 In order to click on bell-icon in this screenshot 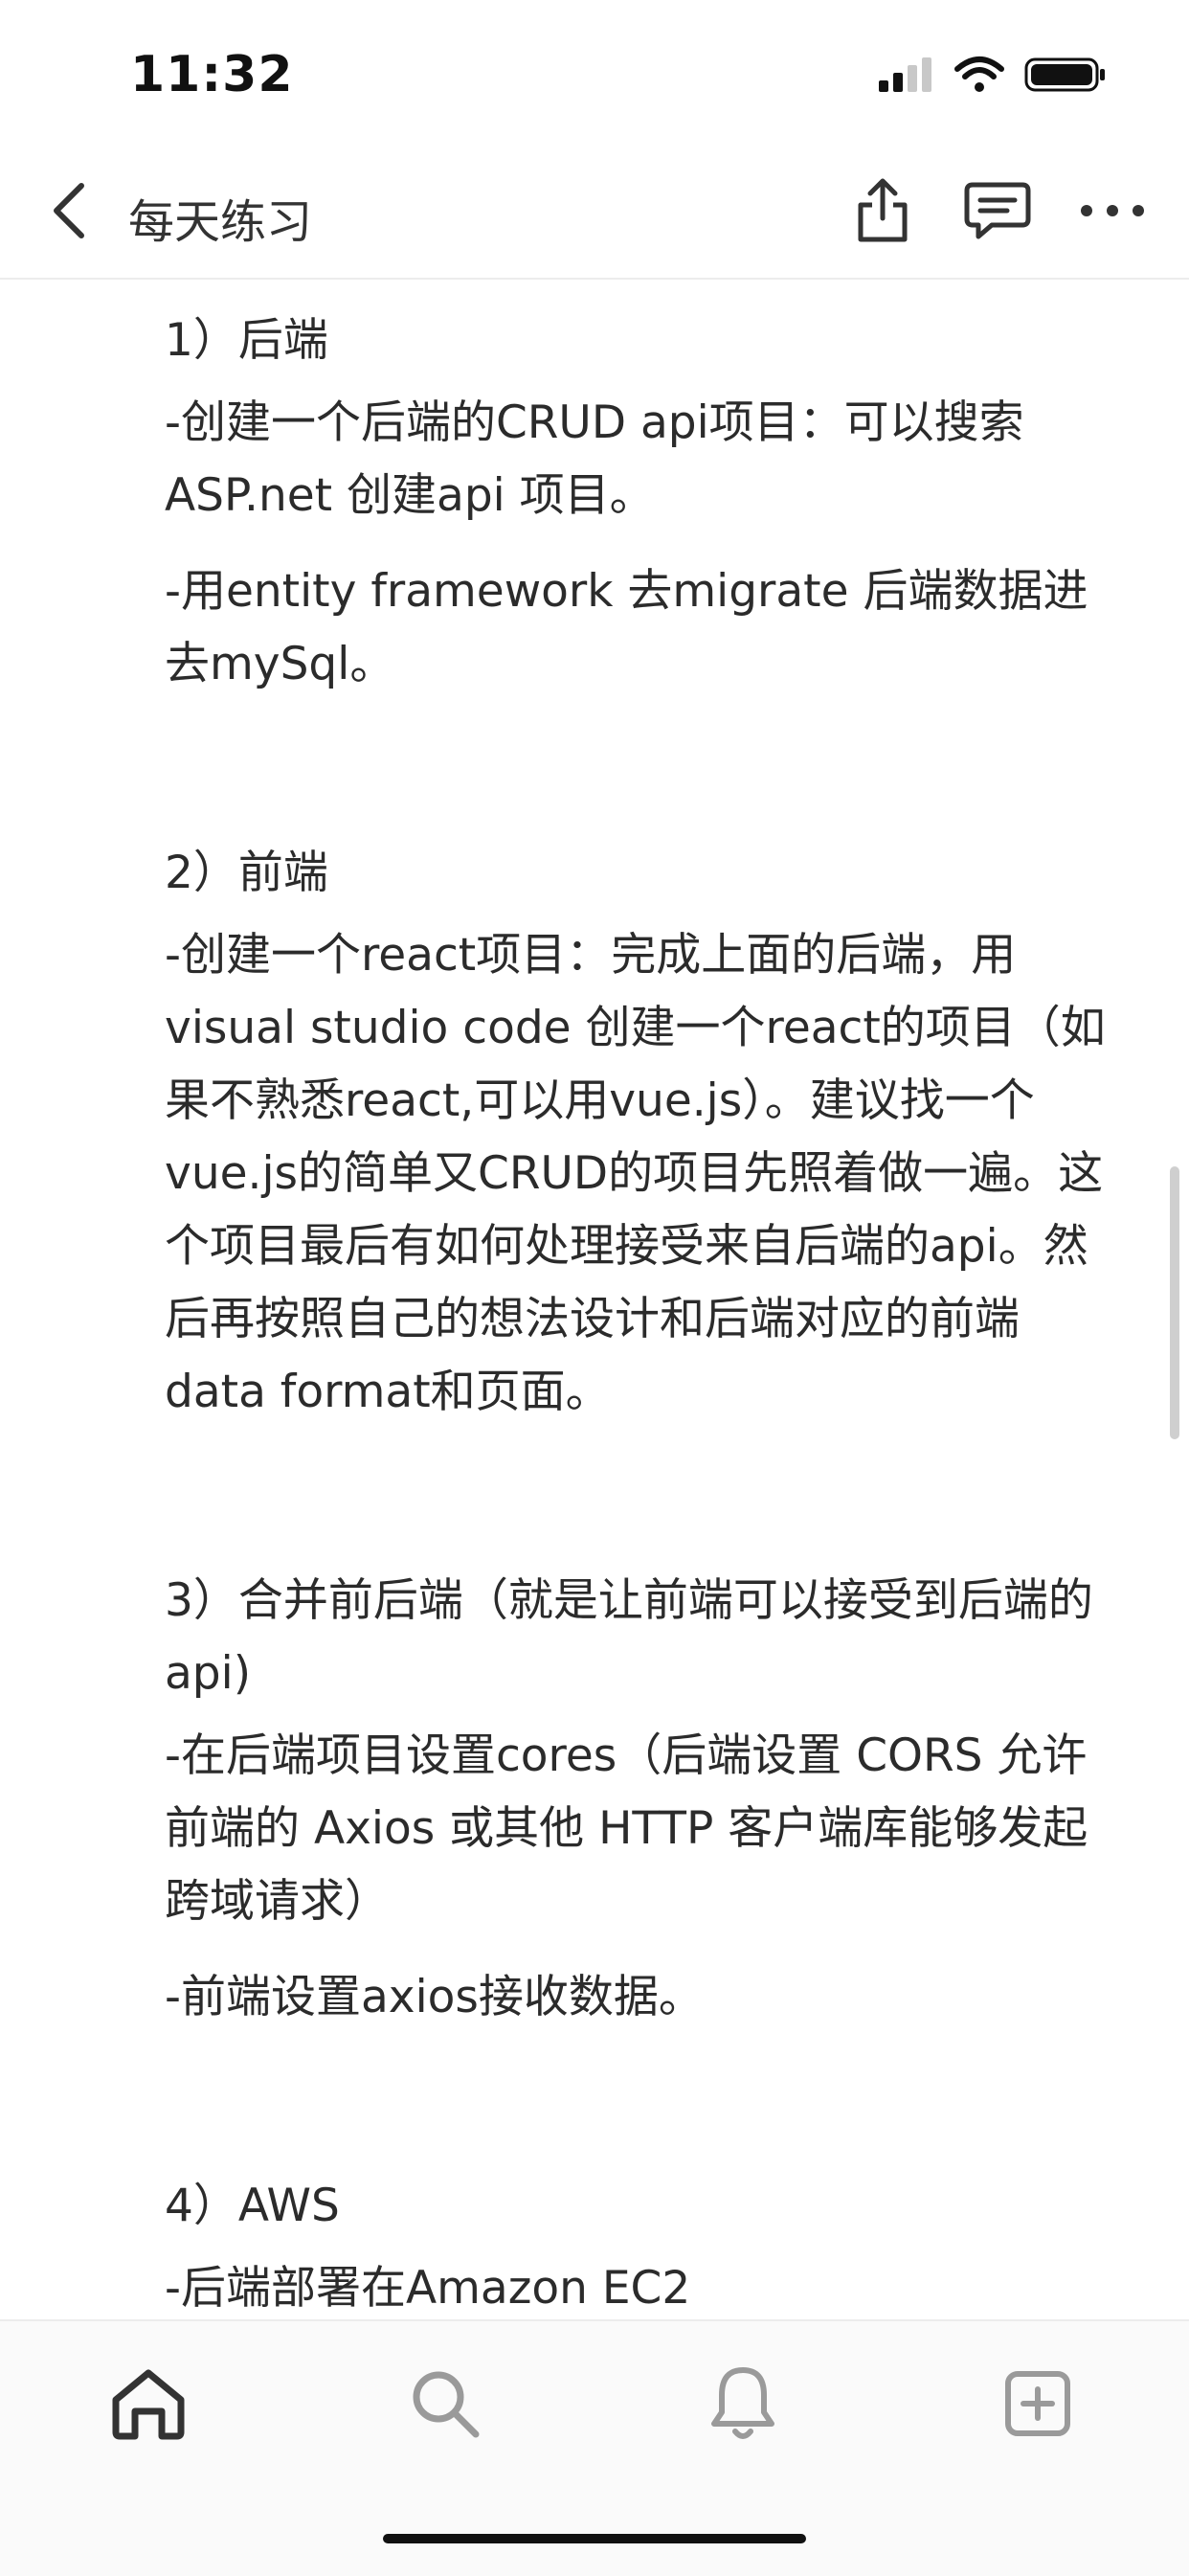, I will do `click(742, 2403)`.